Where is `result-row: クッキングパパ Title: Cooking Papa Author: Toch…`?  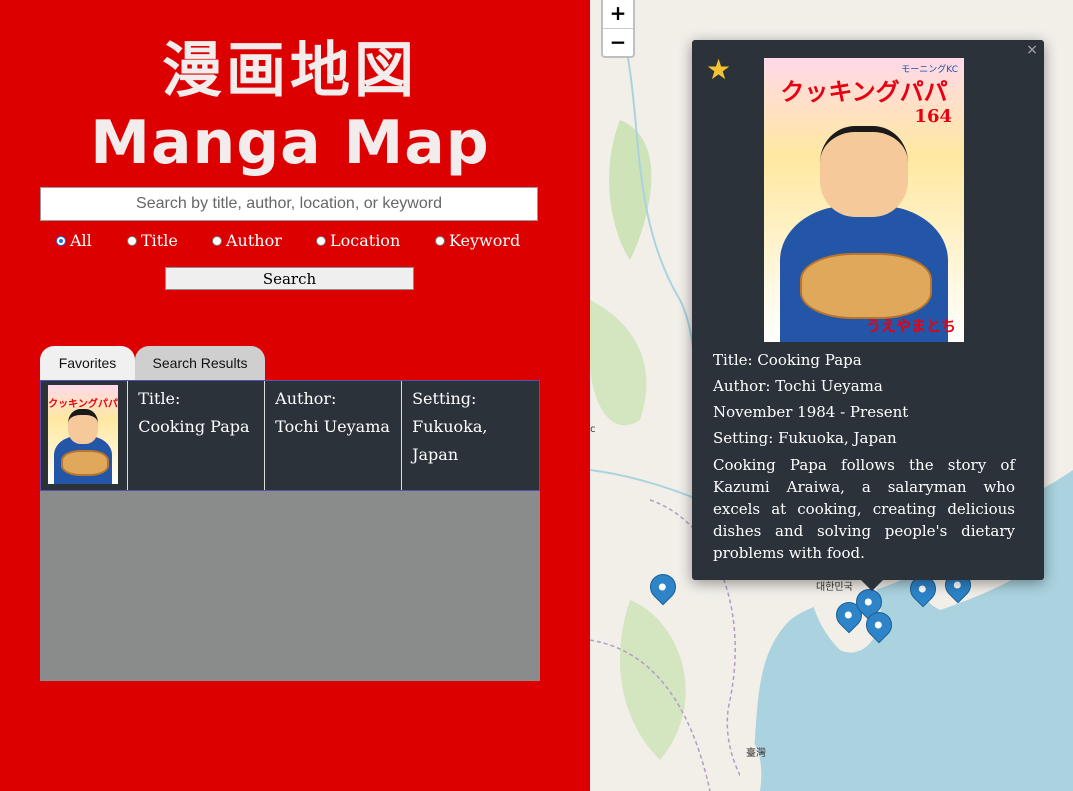 result-row: クッキングパパ Title: Cooking Papa Author: Toch… is located at coordinates (290, 435).